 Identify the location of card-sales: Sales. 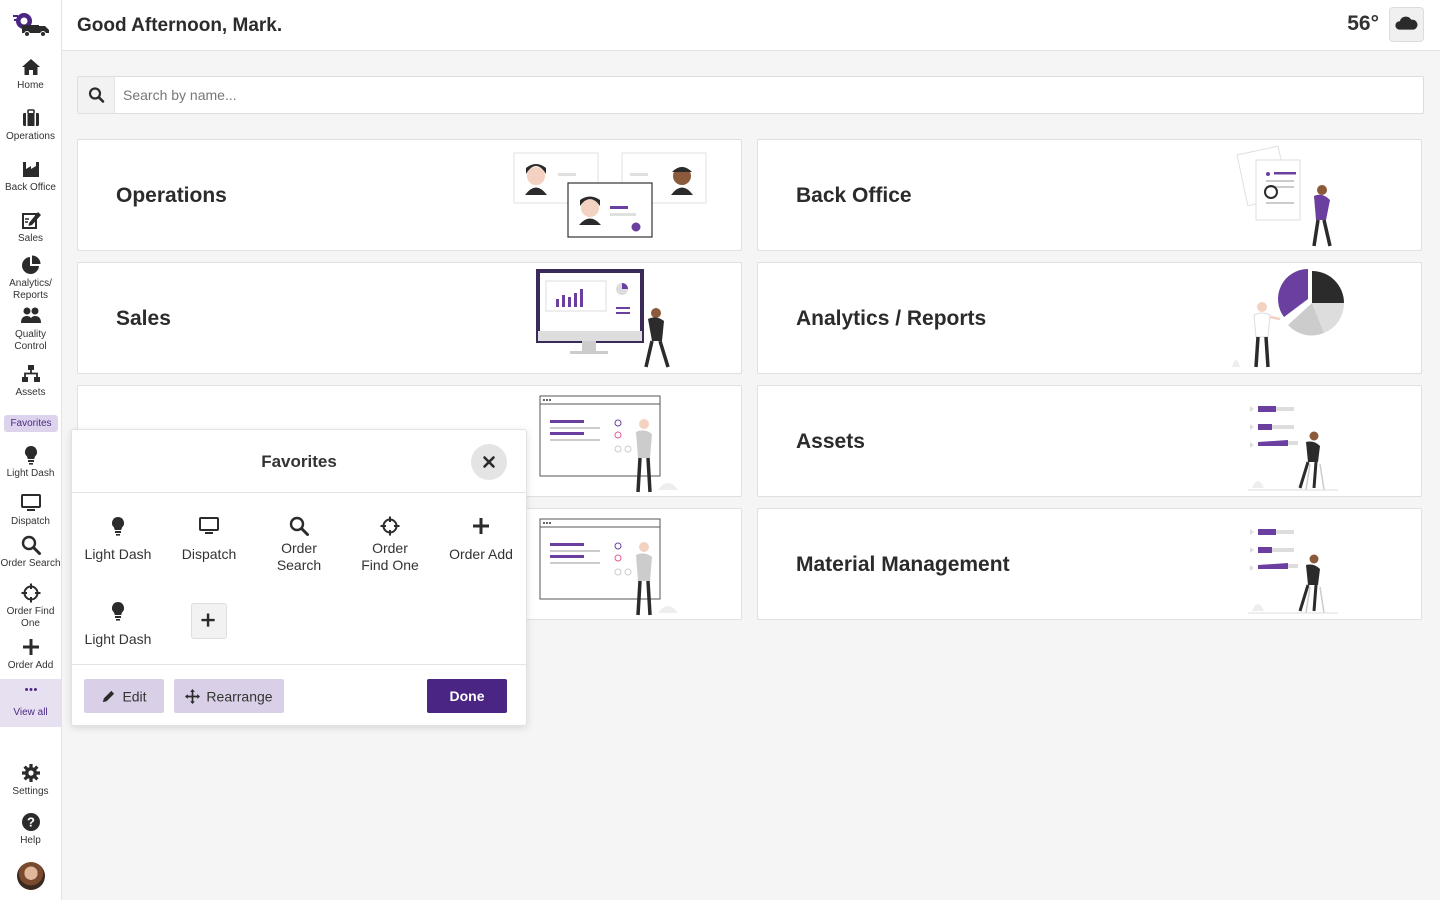
(409, 318).